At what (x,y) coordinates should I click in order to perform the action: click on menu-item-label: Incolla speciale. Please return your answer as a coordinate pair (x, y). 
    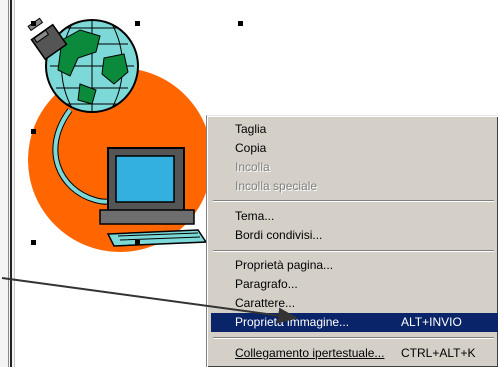
    Looking at the image, I should click on (276, 186).